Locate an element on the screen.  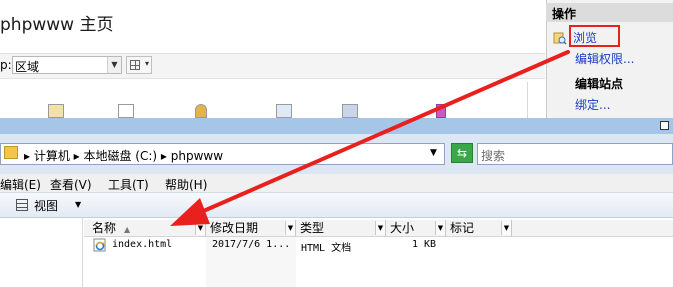
breadcrumb: ▸ 计算机 ▸ 本地磁盘 (C:) ▸ phpwww is located at coordinates (123, 155).